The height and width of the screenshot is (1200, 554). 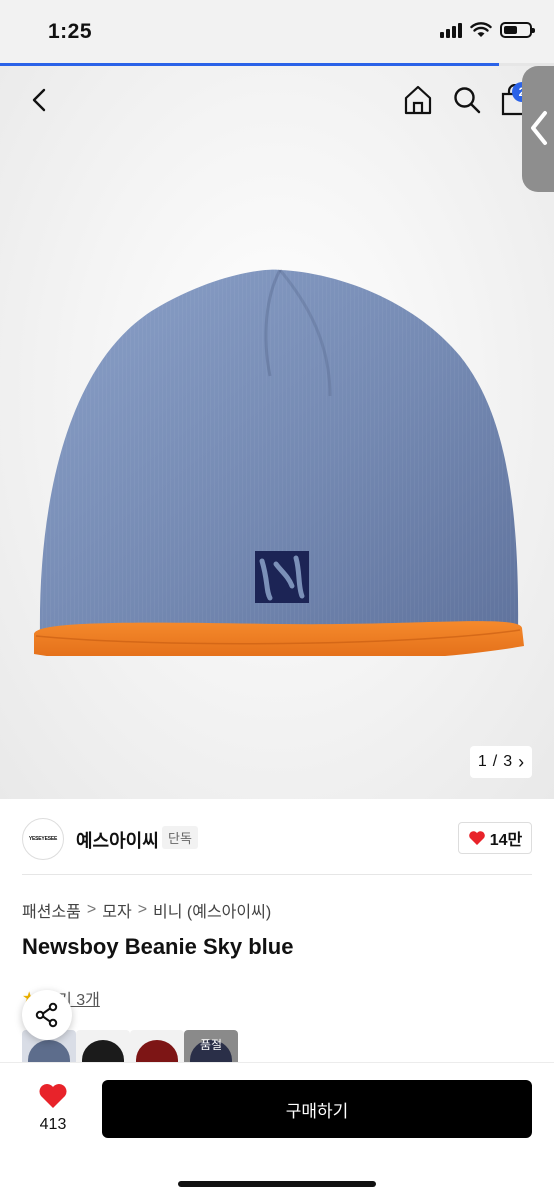 I want to click on product-title: Newsboy Beanie Sky blue, so click(x=158, y=946).